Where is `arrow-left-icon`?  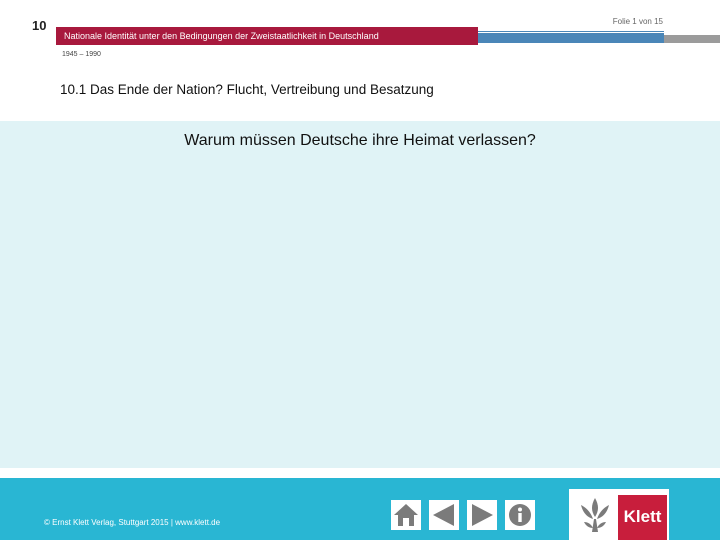 arrow-left-icon is located at coordinates (443, 515).